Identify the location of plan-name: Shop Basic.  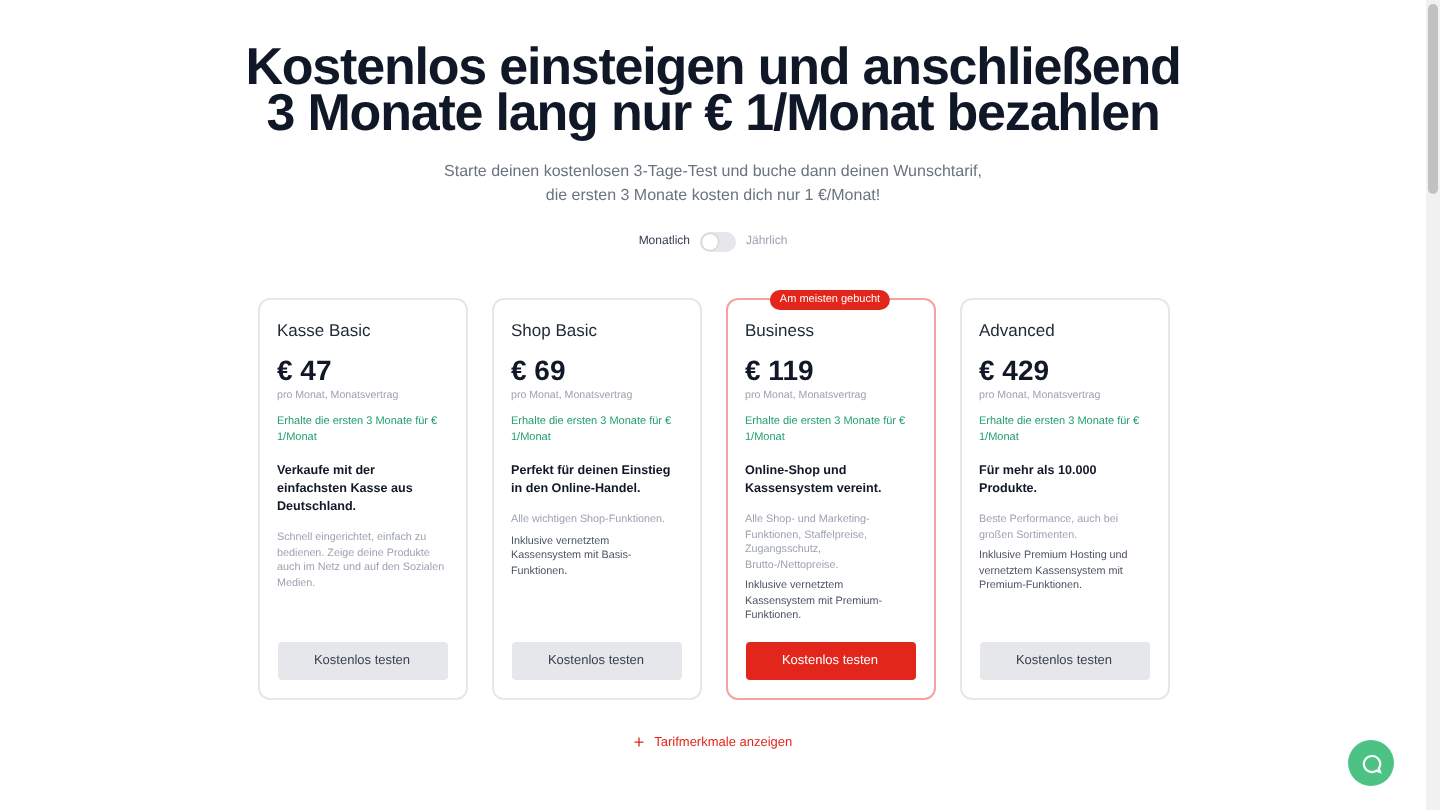
(555, 330).